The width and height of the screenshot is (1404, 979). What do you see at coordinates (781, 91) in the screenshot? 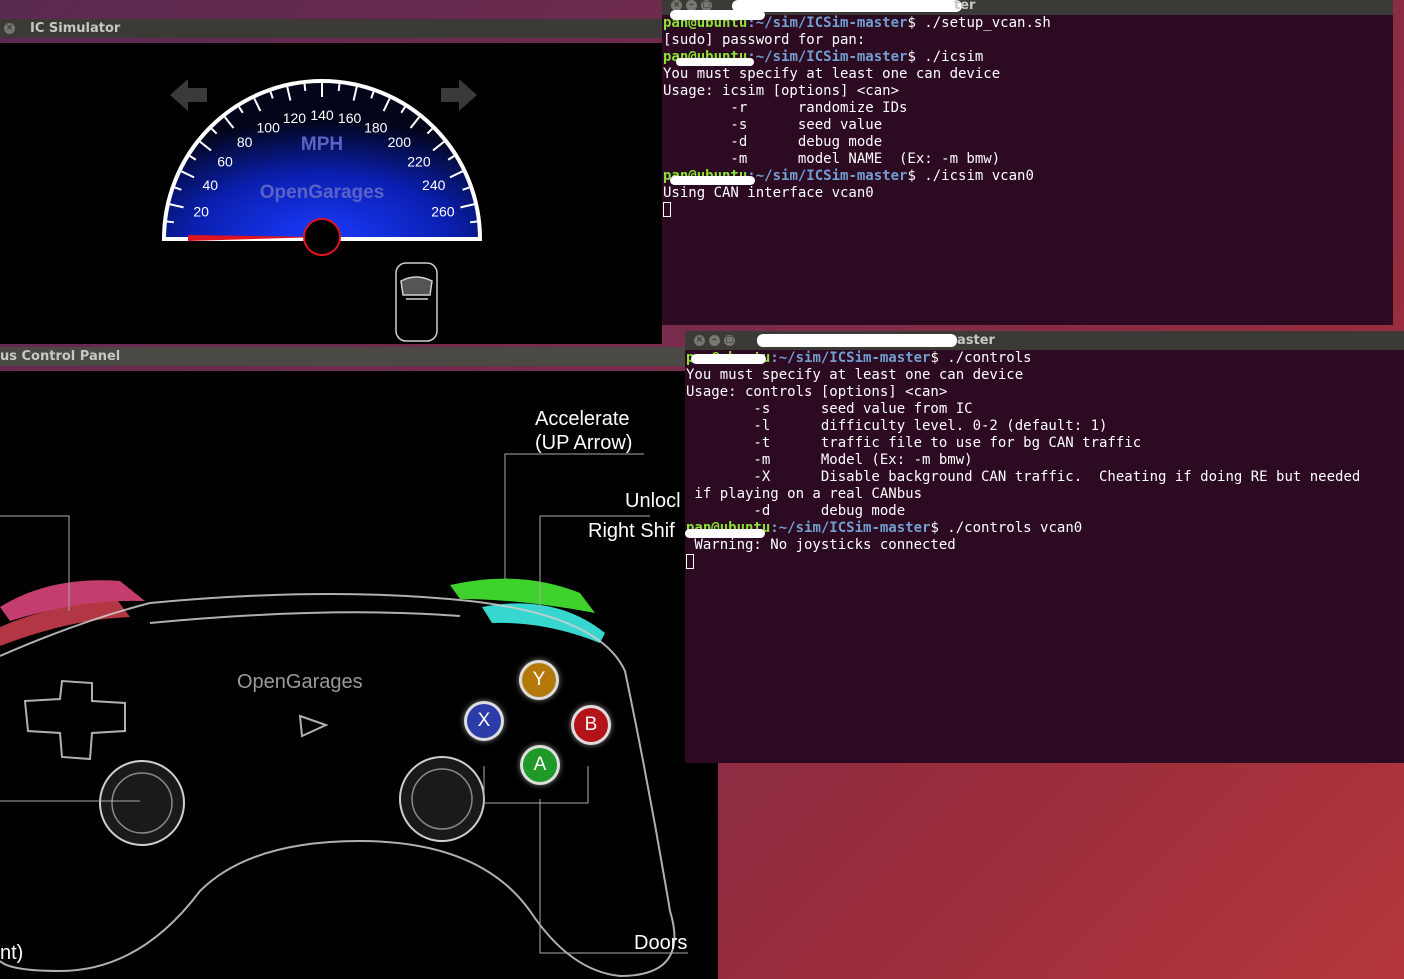
I see `terminal-output-line: Usage: icsim [options] <can>` at bounding box center [781, 91].